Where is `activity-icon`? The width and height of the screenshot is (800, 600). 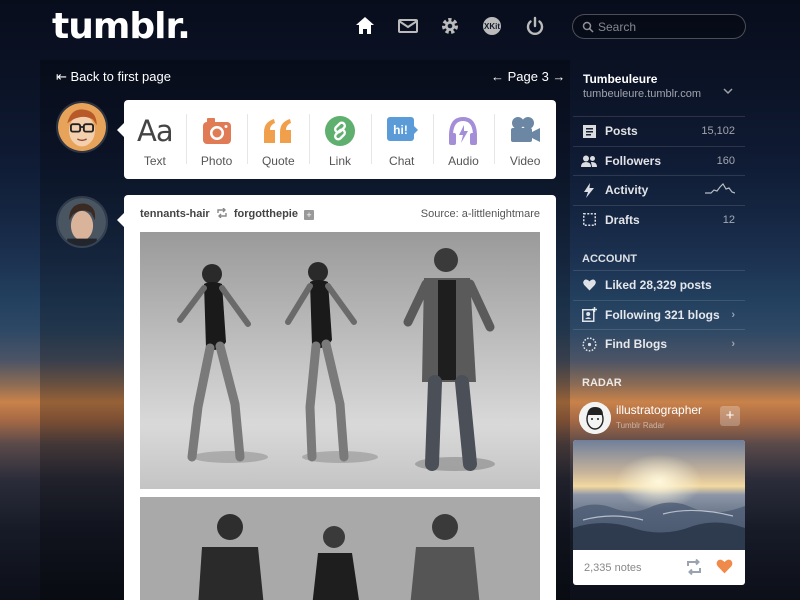
activity-icon is located at coordinates (589, 190).